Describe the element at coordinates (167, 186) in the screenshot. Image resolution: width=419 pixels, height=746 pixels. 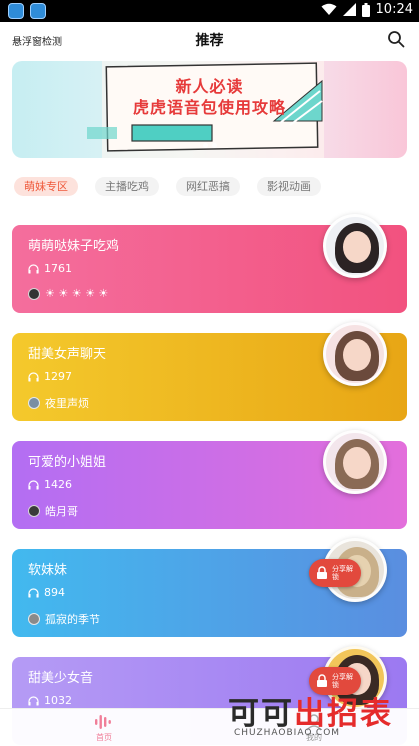
I see `category-tabs: 萌妹专区 主播吃鸡 网红恶搞 影视动画` at that location.